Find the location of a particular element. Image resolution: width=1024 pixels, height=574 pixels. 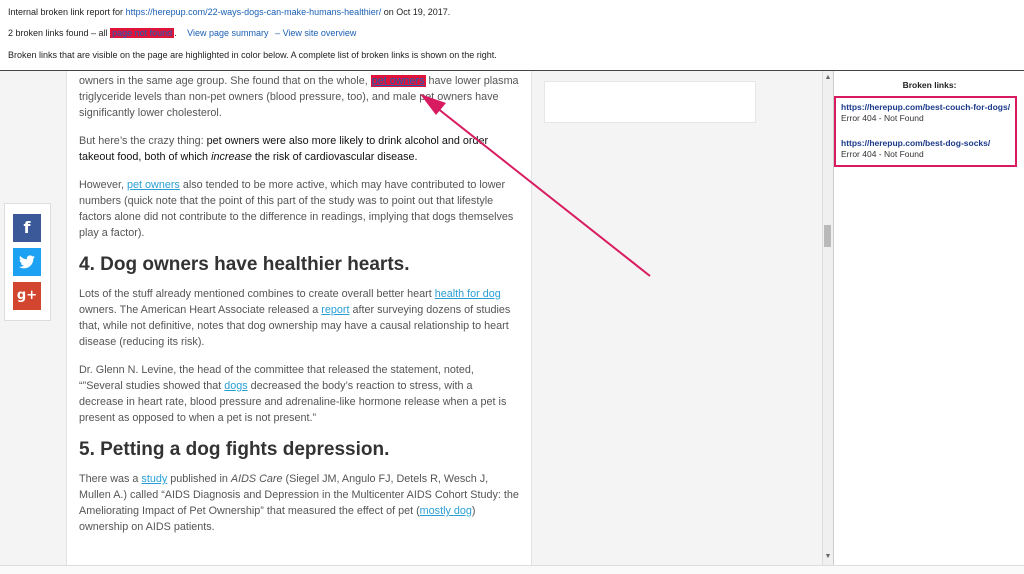

scroll-up-arrow-icon: ▲ is located at coordinates (828, 77).